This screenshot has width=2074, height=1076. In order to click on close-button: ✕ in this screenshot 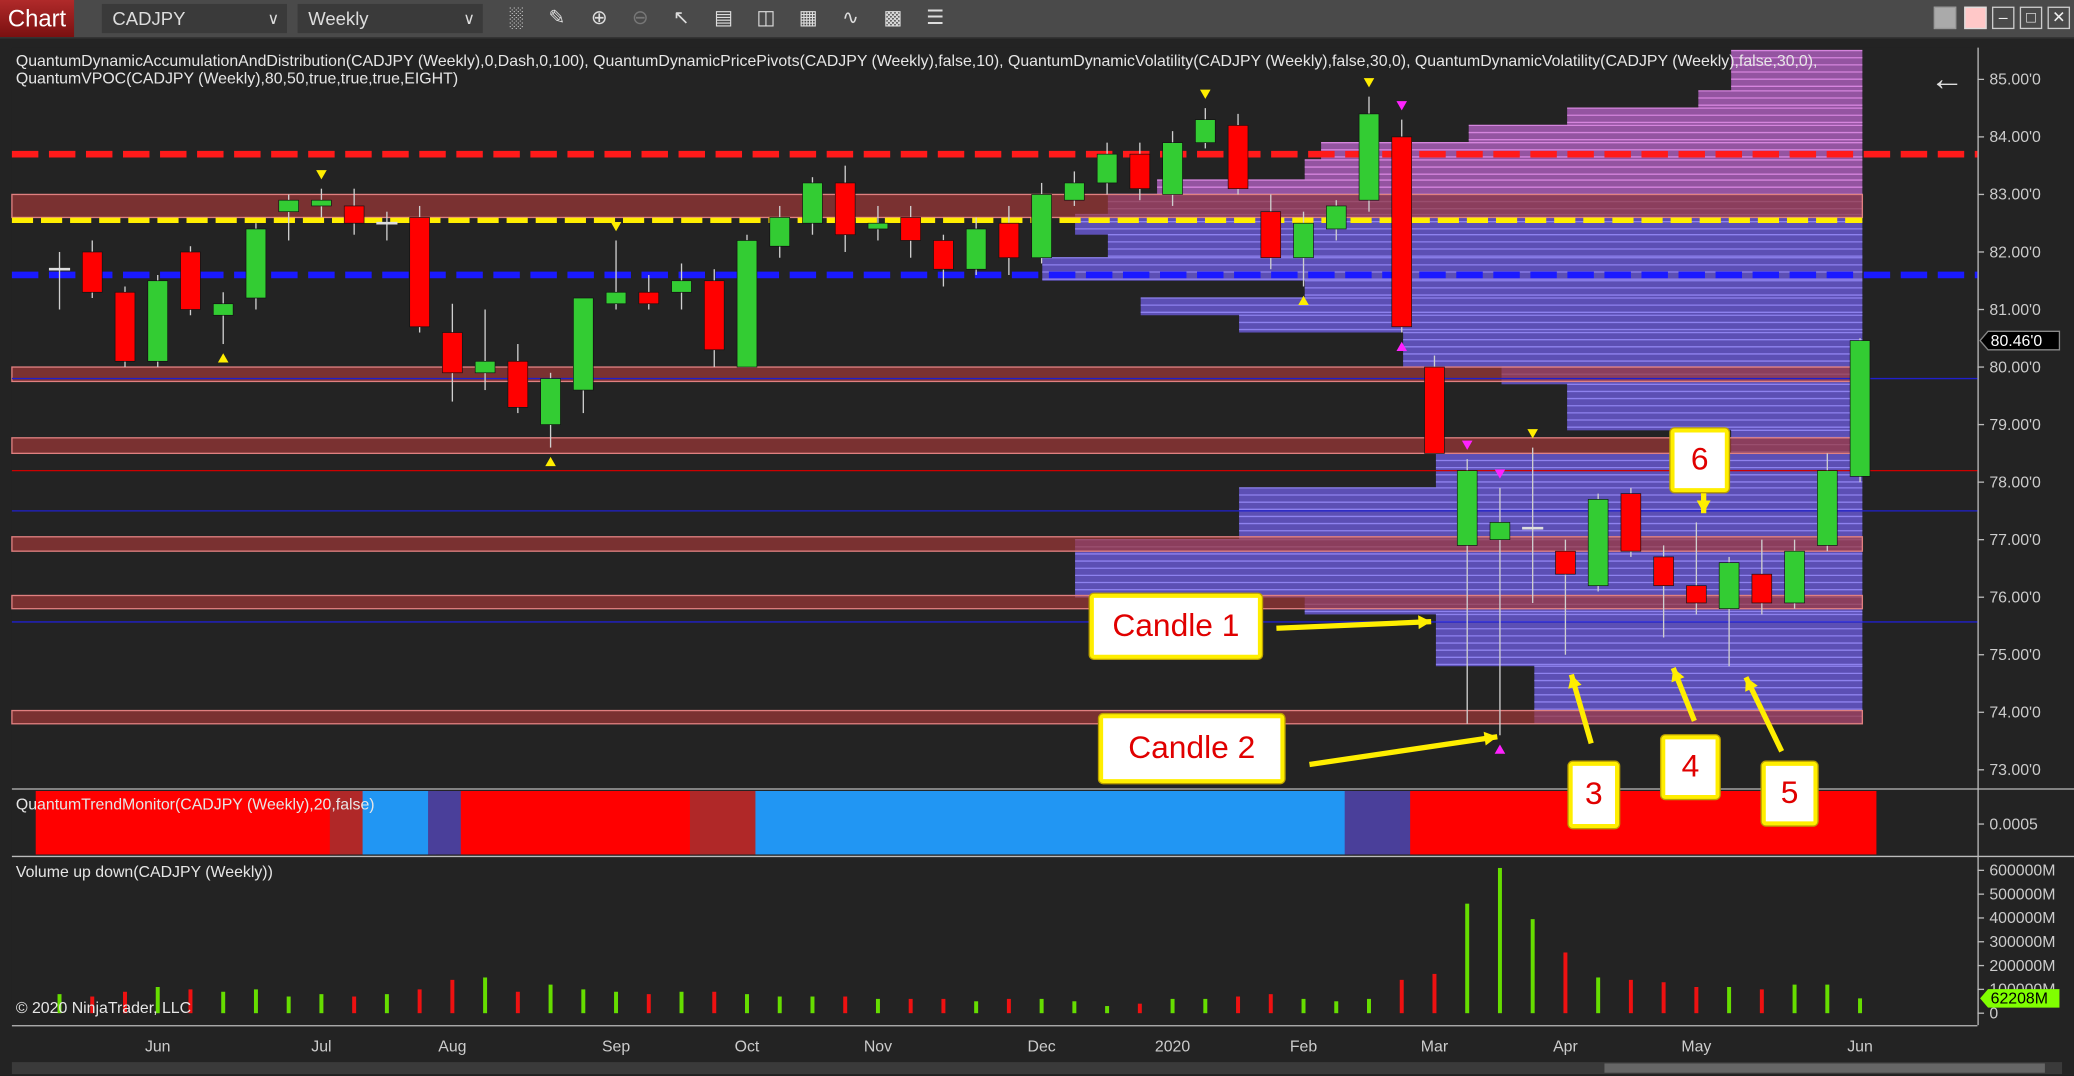, I will do `click(2059, 18)`.